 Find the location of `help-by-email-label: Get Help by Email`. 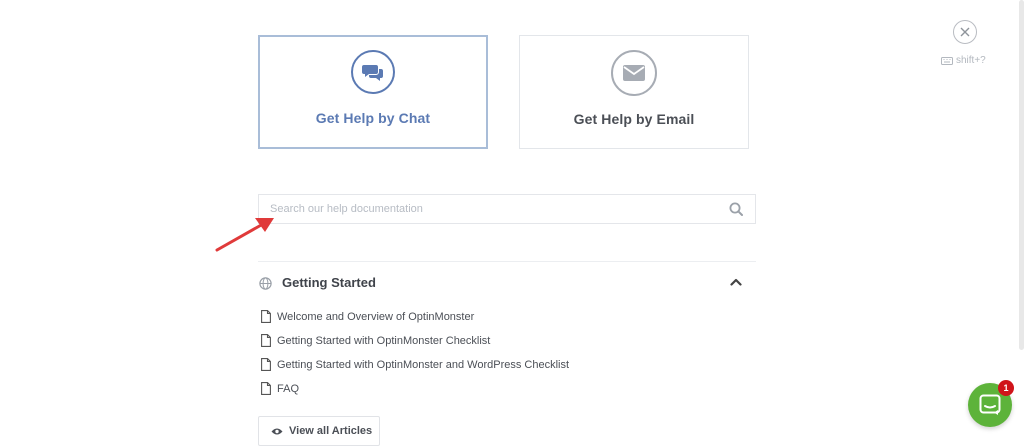

help-by-email-label: Get Help by Email is located at coordinates (634, 119).